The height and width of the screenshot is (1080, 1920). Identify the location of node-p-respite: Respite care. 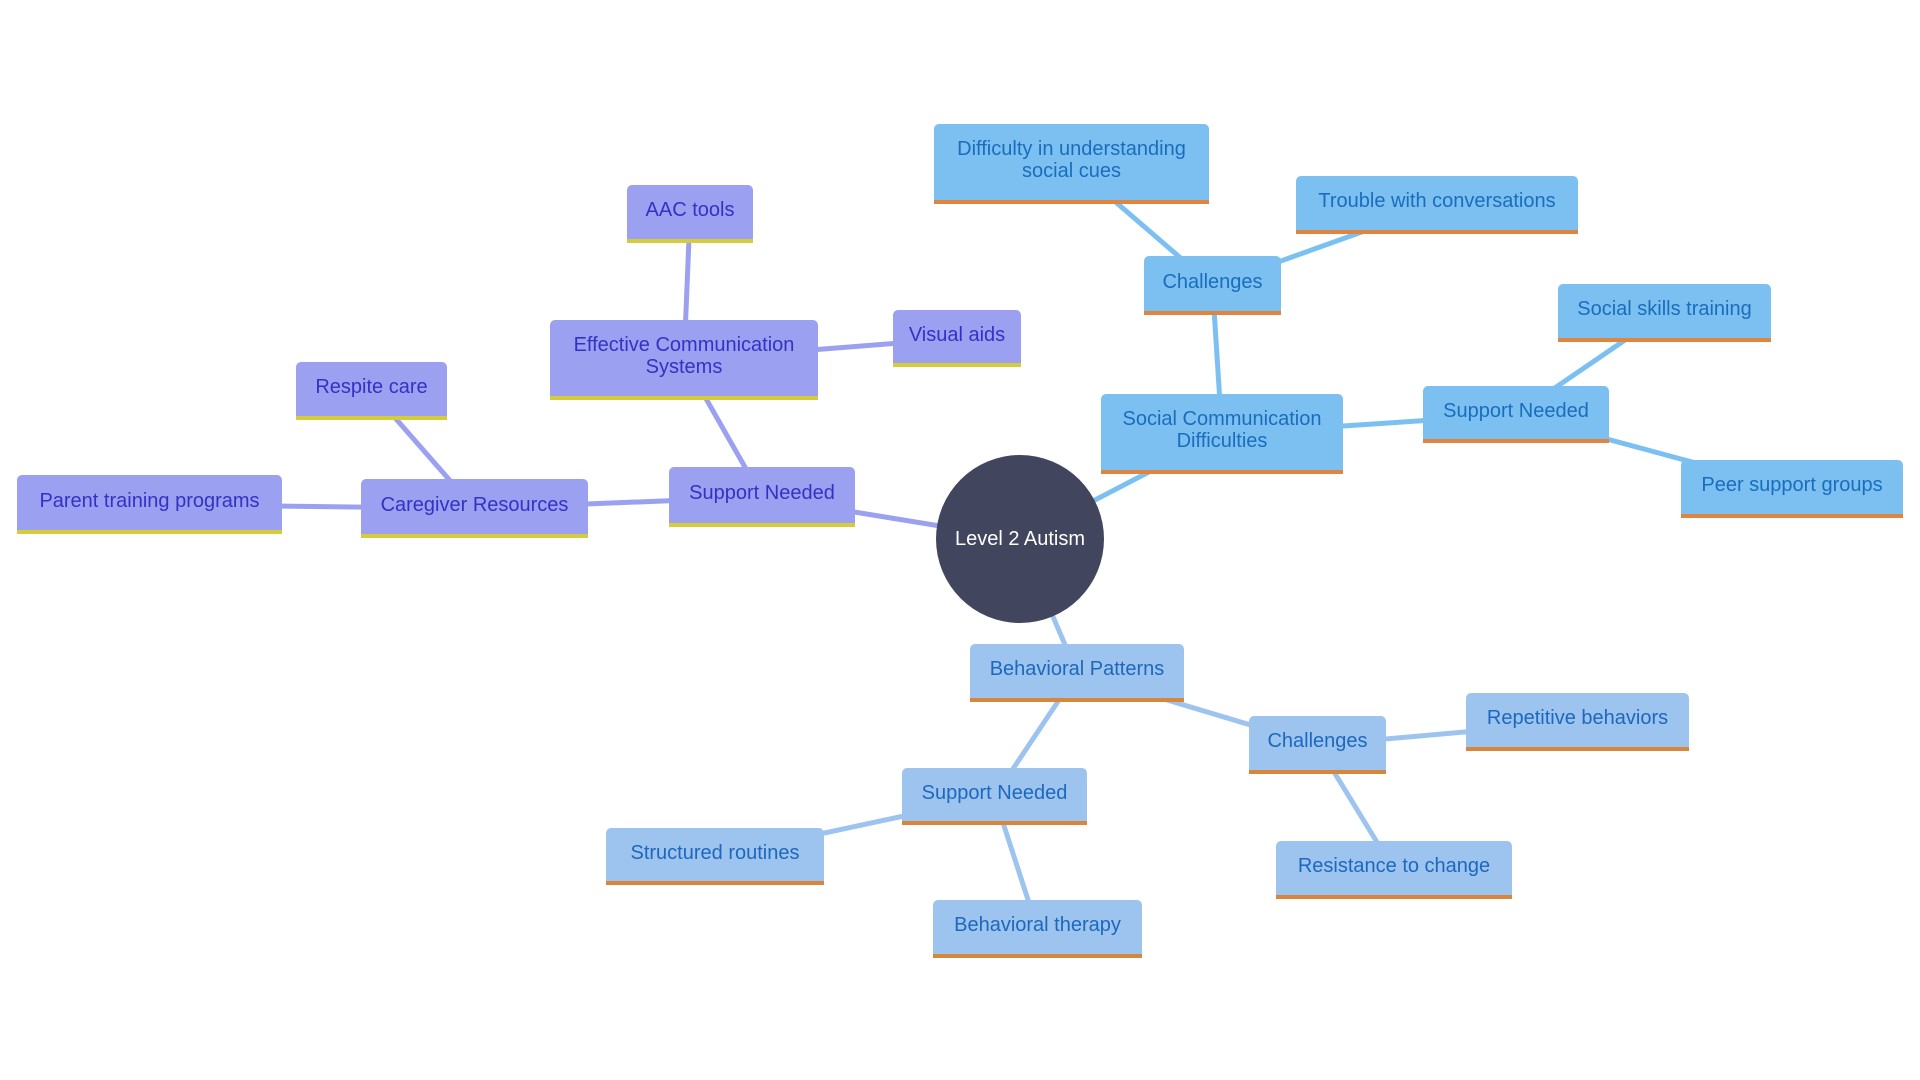
(371, 391).